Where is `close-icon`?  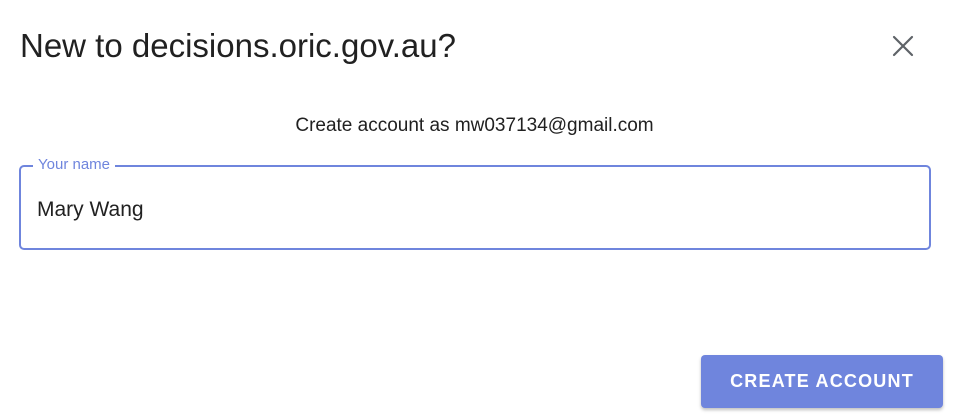
close-icon is located at coordinates (903, 46).